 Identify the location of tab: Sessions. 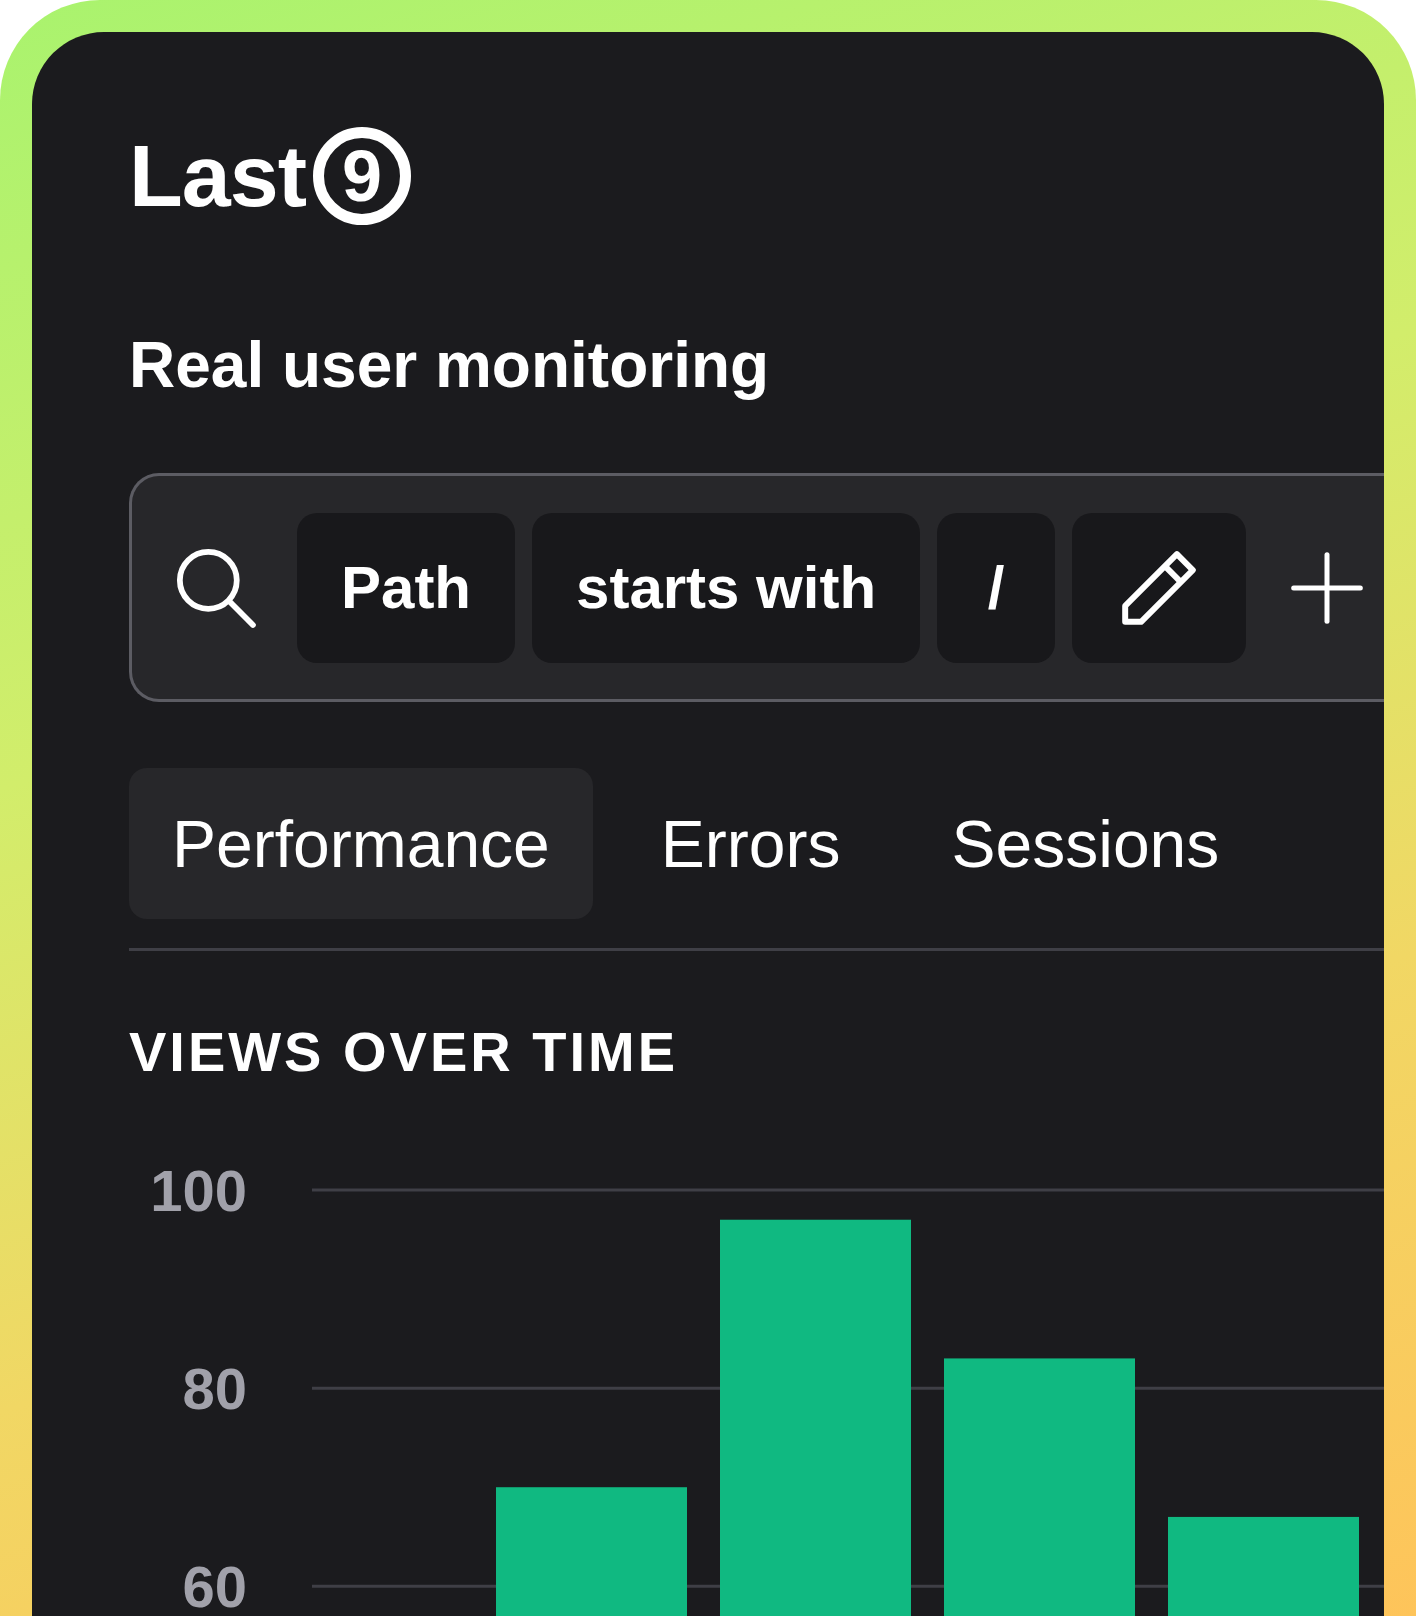
(1085, 843).